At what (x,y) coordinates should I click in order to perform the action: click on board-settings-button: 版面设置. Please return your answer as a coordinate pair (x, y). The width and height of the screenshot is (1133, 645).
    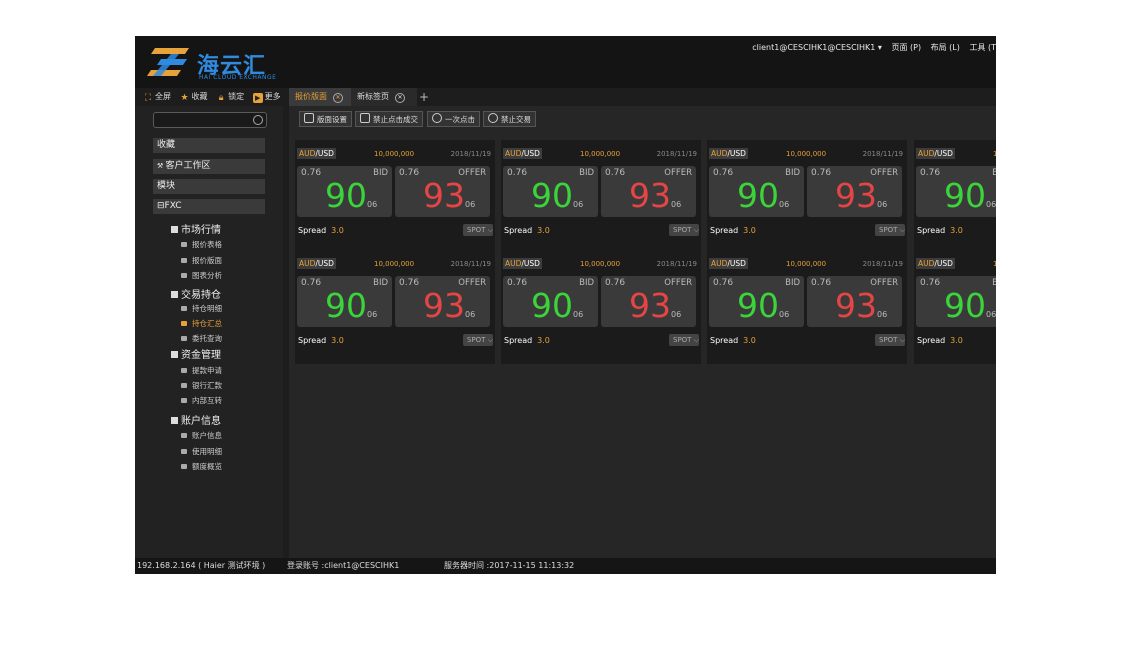
    Looking at the image, I should click on (325, 119).